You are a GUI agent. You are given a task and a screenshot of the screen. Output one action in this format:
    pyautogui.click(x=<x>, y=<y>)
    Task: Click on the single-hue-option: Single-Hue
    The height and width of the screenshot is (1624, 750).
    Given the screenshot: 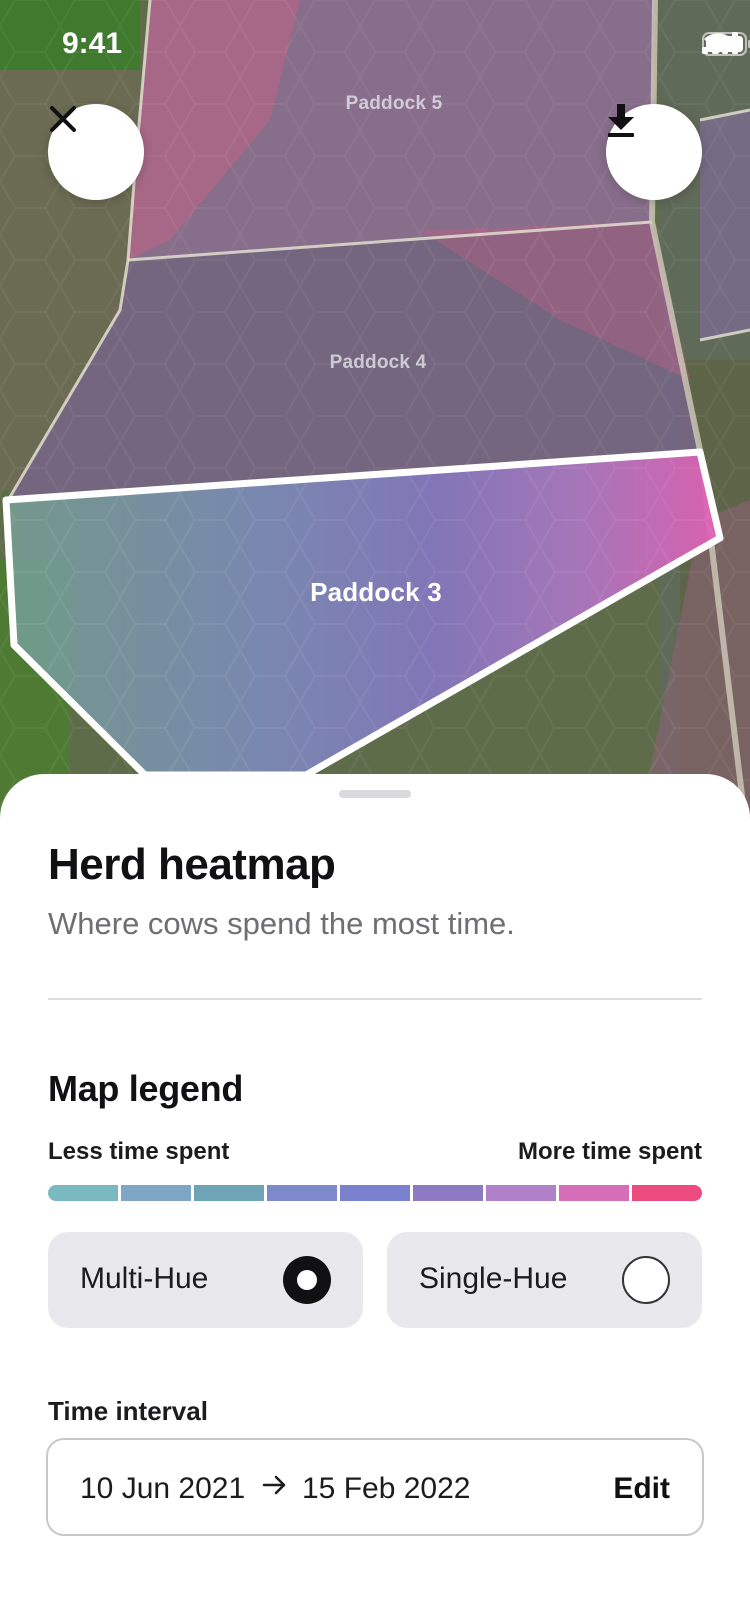 What is the action you would take?
    pyautogui.click(x=544, y=1280)
    